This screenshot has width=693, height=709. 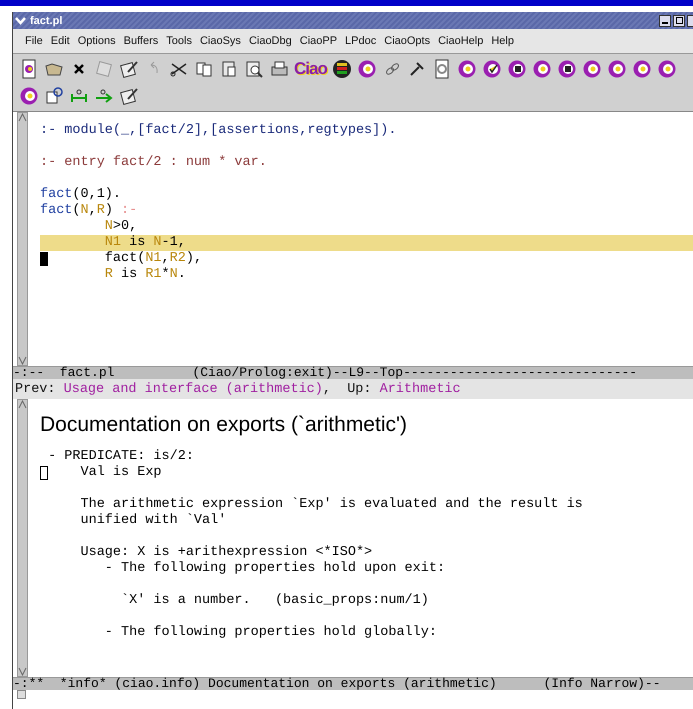 What do you see at coordinates (154, 521) in the screenshot?
I see `doc-line: unified with `Val'` at bounding box center [154, 521].